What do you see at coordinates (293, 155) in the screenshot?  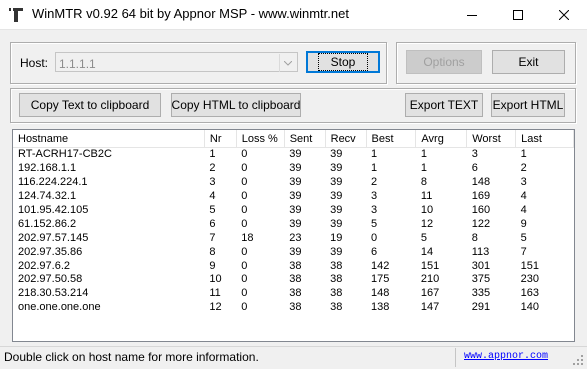 I see `table-row: RT-ACRH17-CB2C 1 0 39 39 1 1 3 1` at bounding box center [293, 155].